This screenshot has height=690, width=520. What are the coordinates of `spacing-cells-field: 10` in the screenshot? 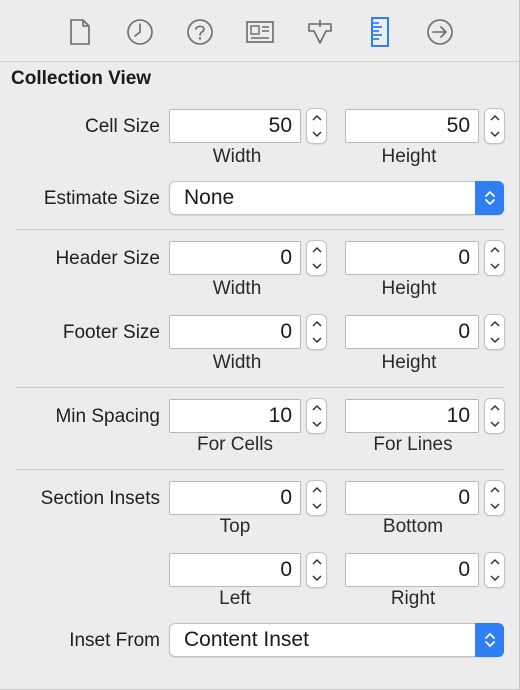 It's located at (235, 416).